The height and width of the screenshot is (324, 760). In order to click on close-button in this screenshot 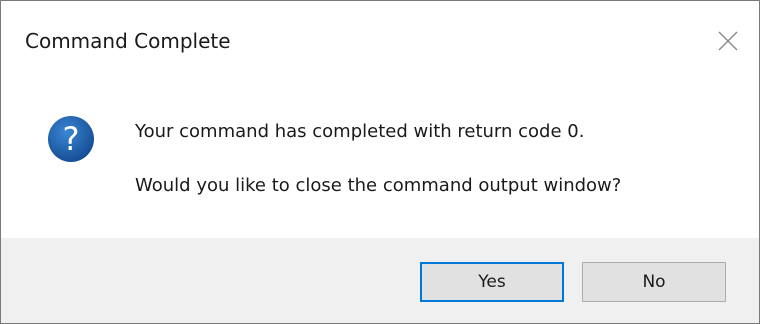, I will do `click(729, 41)`.